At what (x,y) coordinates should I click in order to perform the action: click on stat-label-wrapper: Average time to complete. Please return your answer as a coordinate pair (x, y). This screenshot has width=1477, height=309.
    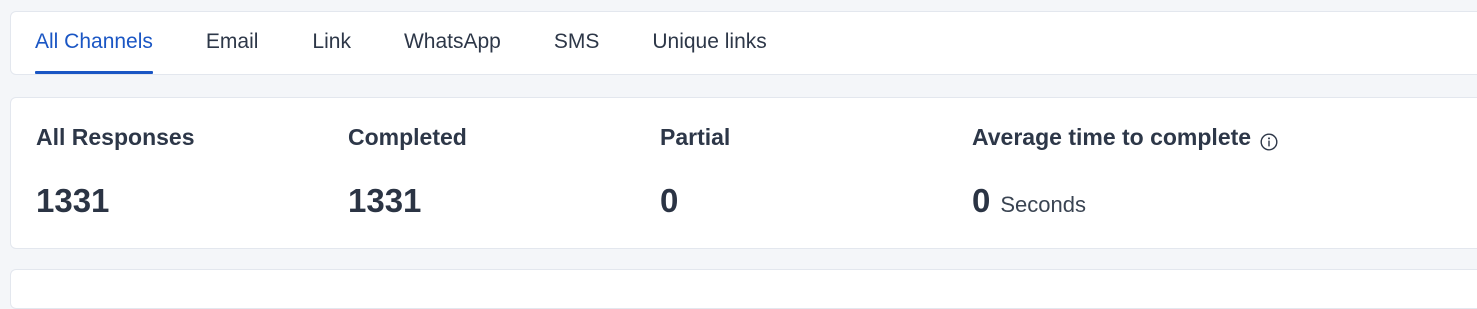
    Looking at the image, I should click on (1125, 137).